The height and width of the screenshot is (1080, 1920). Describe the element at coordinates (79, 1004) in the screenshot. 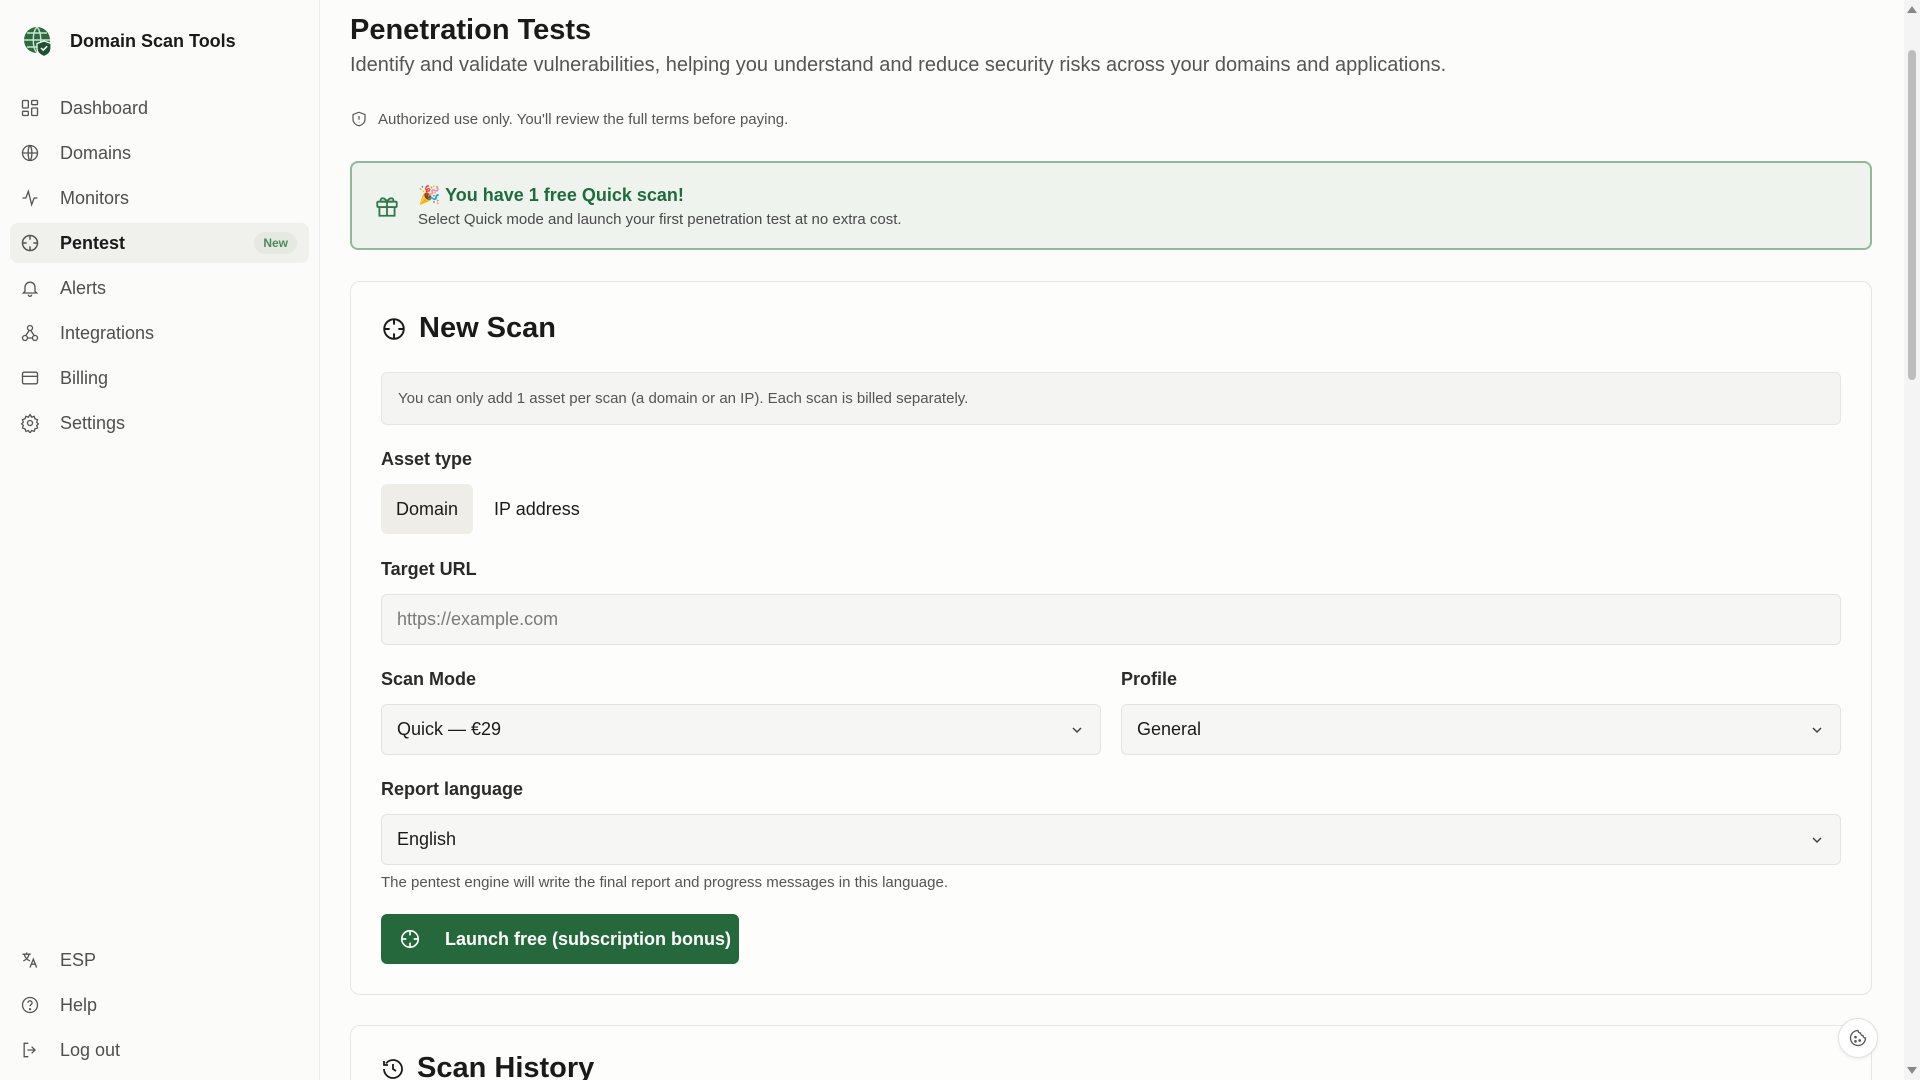

I see `sidebar-item-label: Help` at that location.